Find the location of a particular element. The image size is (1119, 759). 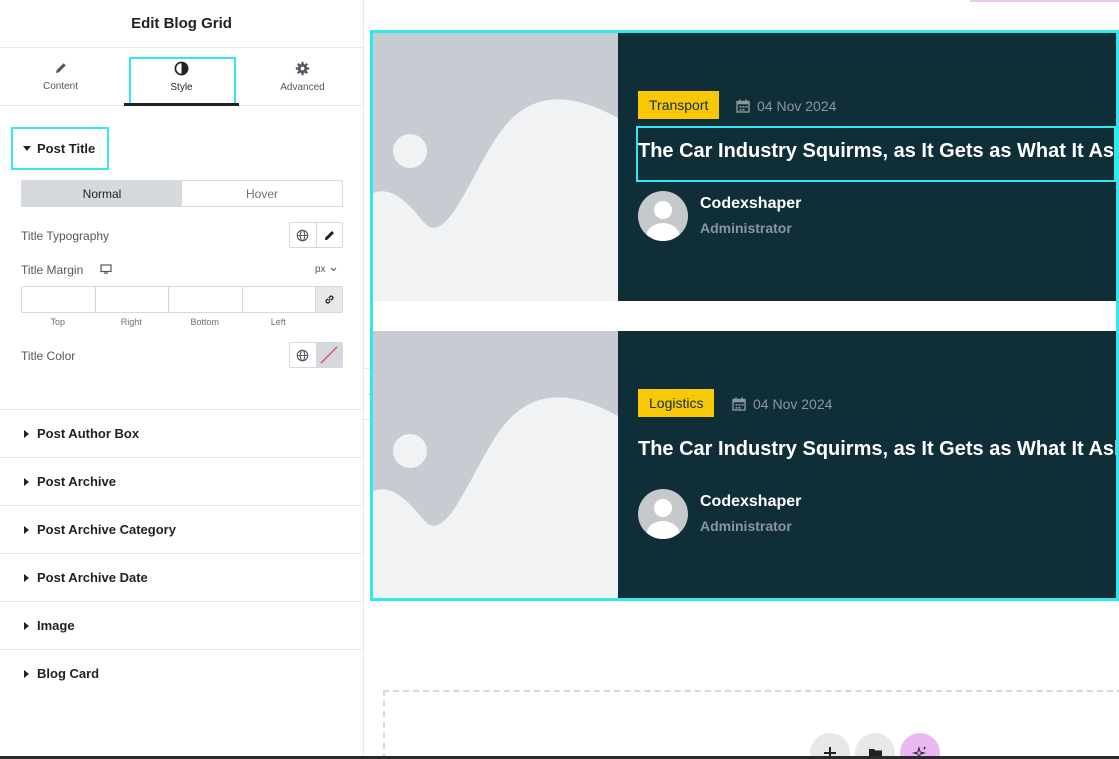

title-typography-controls is located at coordinates (316, 235).